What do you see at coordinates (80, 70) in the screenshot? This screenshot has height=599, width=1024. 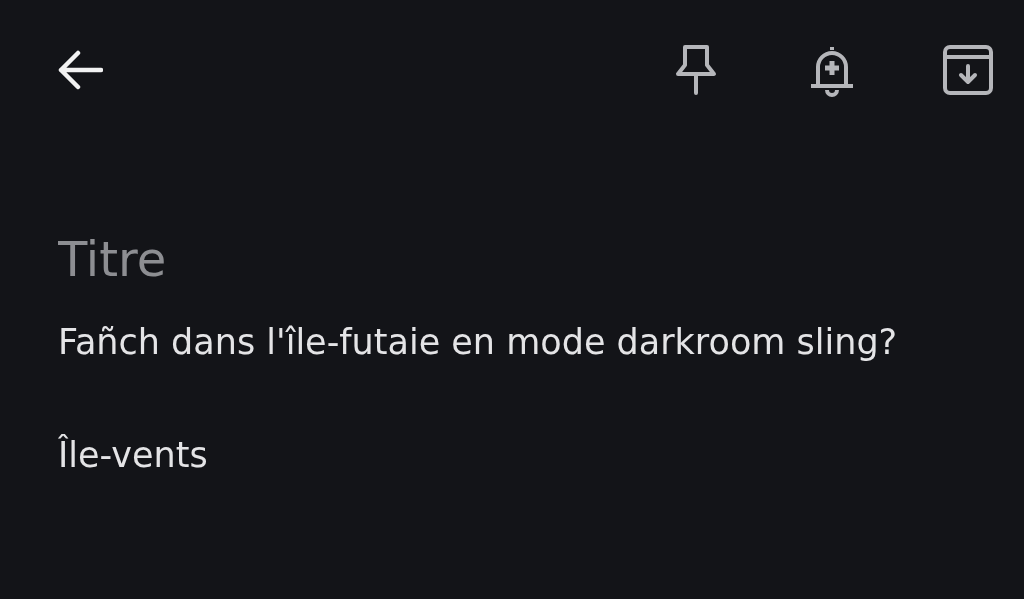 I see `back-arrow-icon` at bounding box center [80, 70].